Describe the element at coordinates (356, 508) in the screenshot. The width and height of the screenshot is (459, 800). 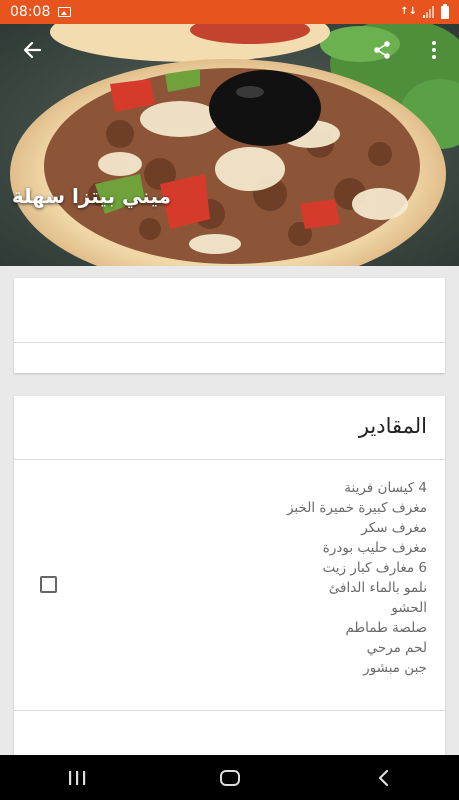
I see `ingredient-line: مغرف كبيرة خميرة الخبز` at that location.